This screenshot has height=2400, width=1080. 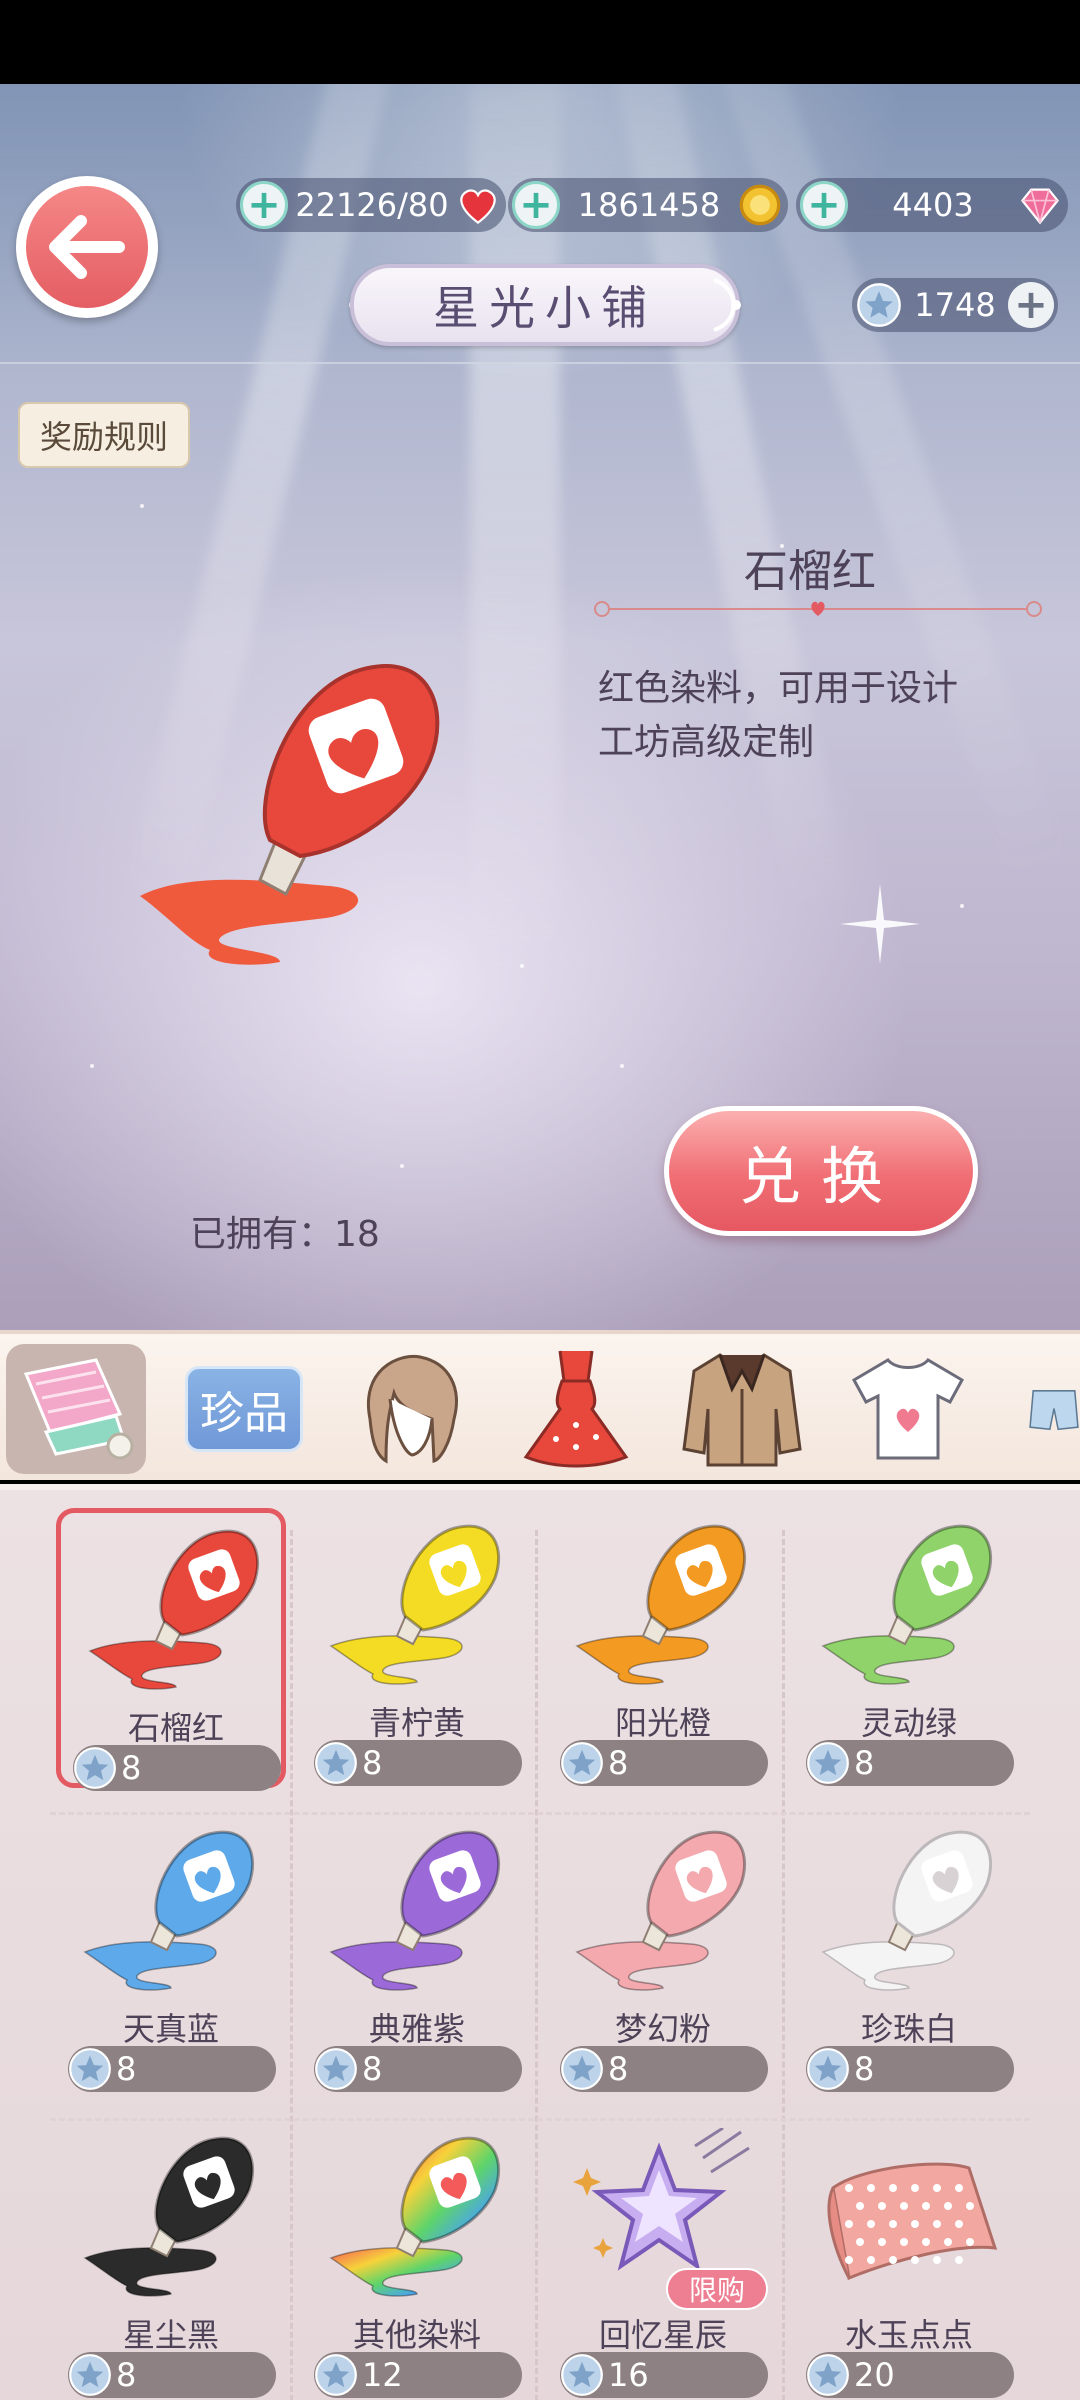 I want to click on add-diamond-button: +, so click(x=824, y=205).